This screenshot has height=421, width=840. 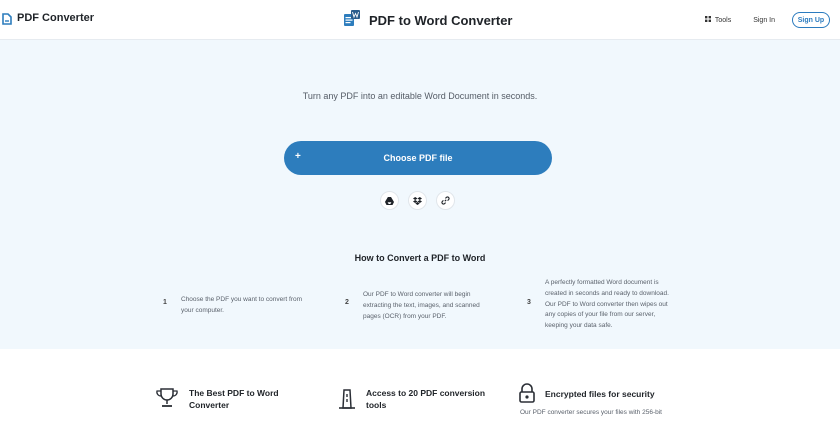 I want to click on pdf-to-word-icon, so click(x=352, y=20).